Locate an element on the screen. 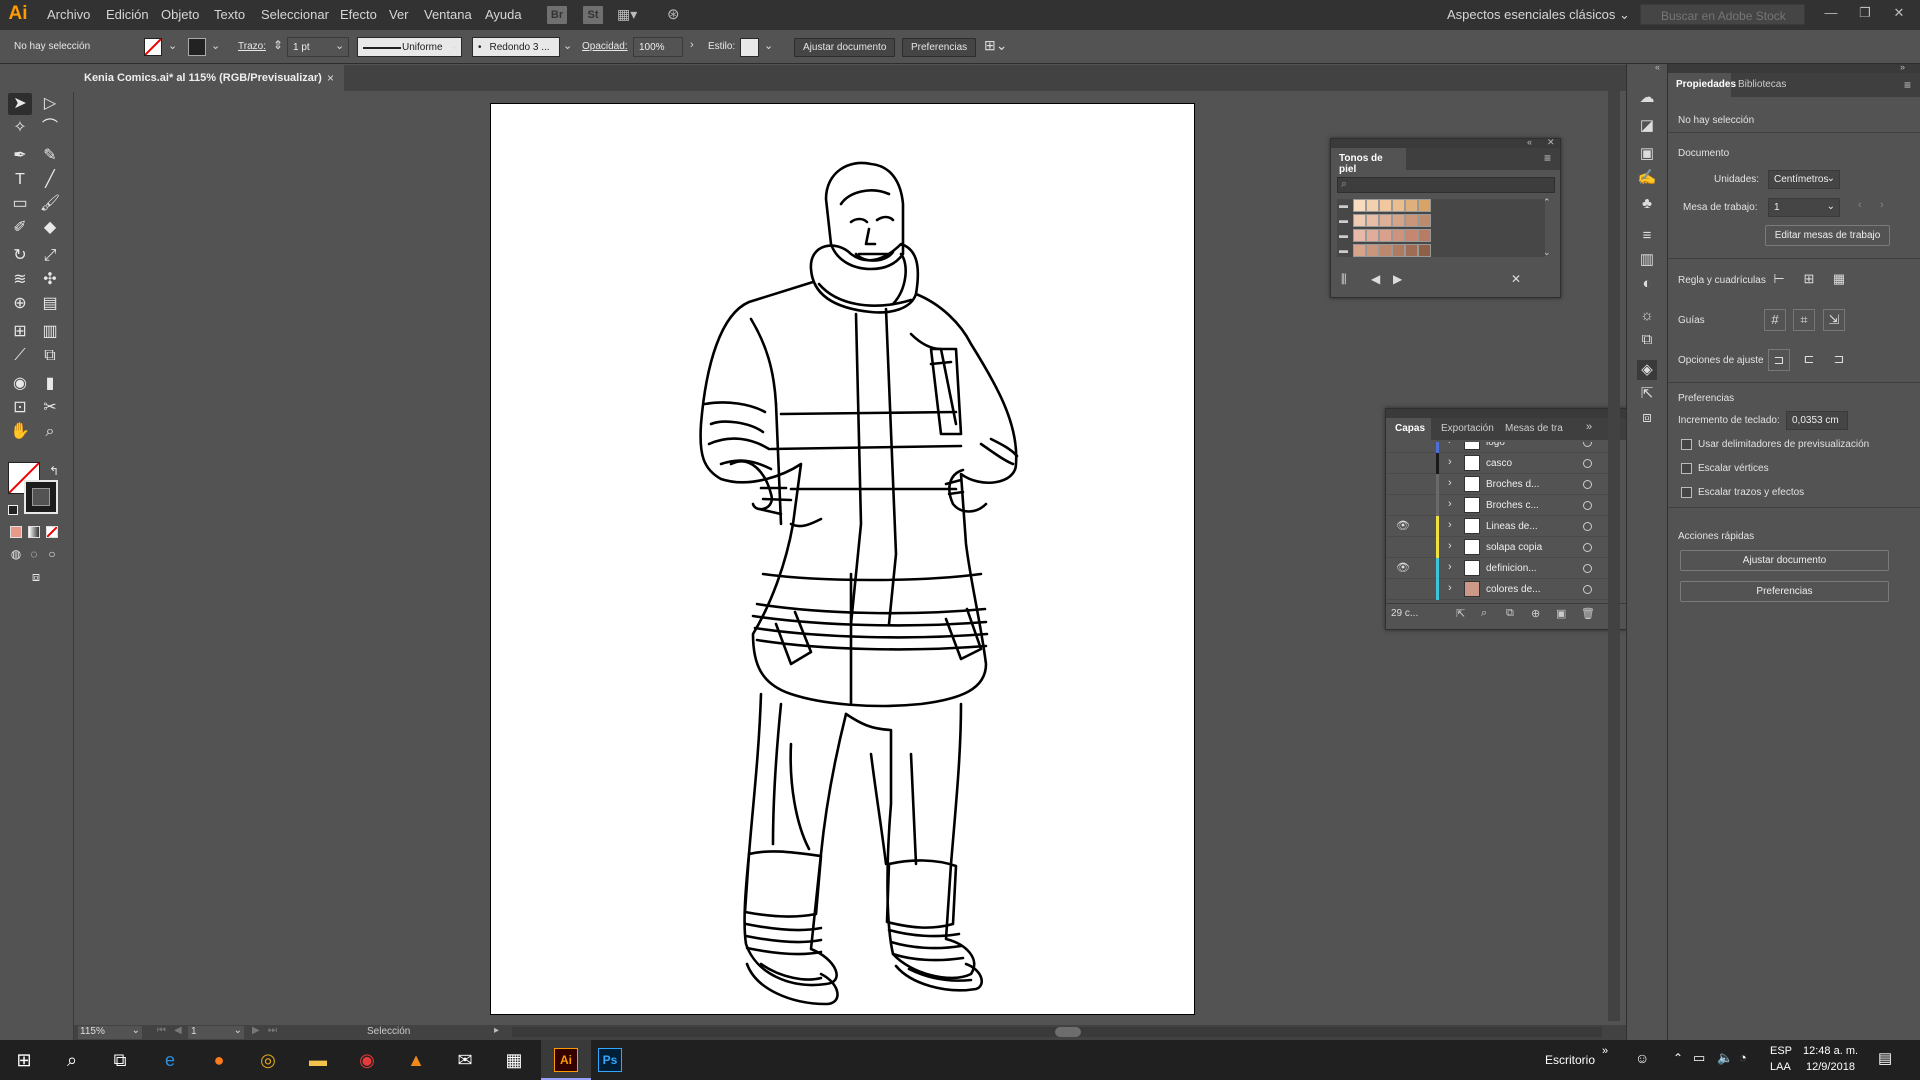  appearance-icon: ☼ is located at coordinates (1647, 316).